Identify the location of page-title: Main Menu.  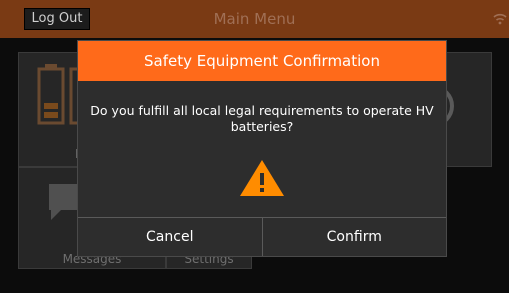
(254, 19).